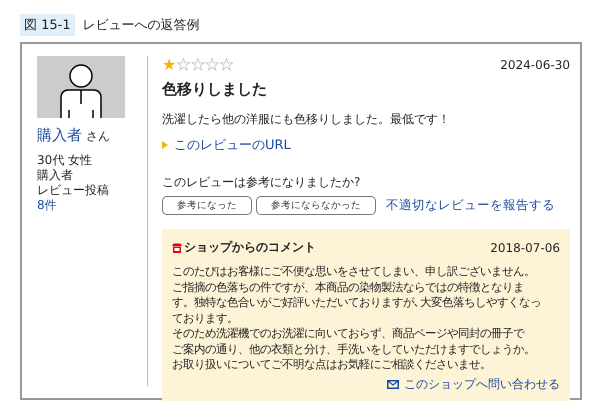 This screenshot has height=418, width=600. I want to click on review-date: 2024-06-30, so click(535, 65).